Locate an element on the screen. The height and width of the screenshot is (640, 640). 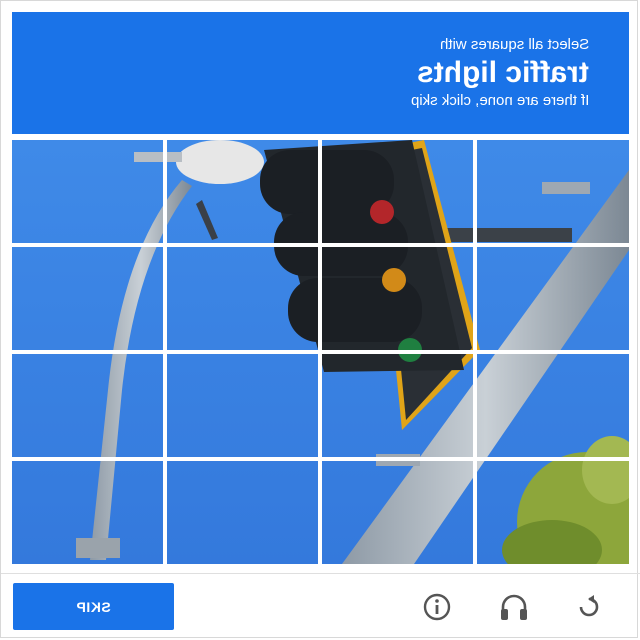
skip-button-label: SKIP is located at coordinates (93, 606).